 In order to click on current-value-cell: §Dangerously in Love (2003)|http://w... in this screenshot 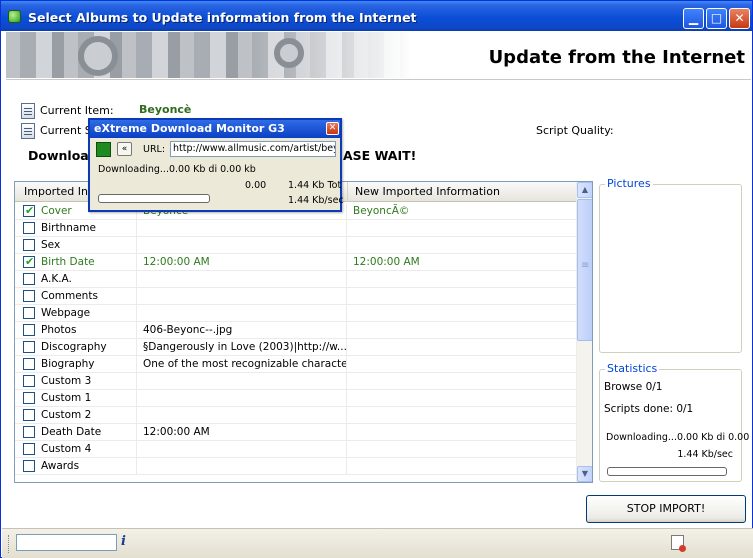, I will do `click(242, 347)`.